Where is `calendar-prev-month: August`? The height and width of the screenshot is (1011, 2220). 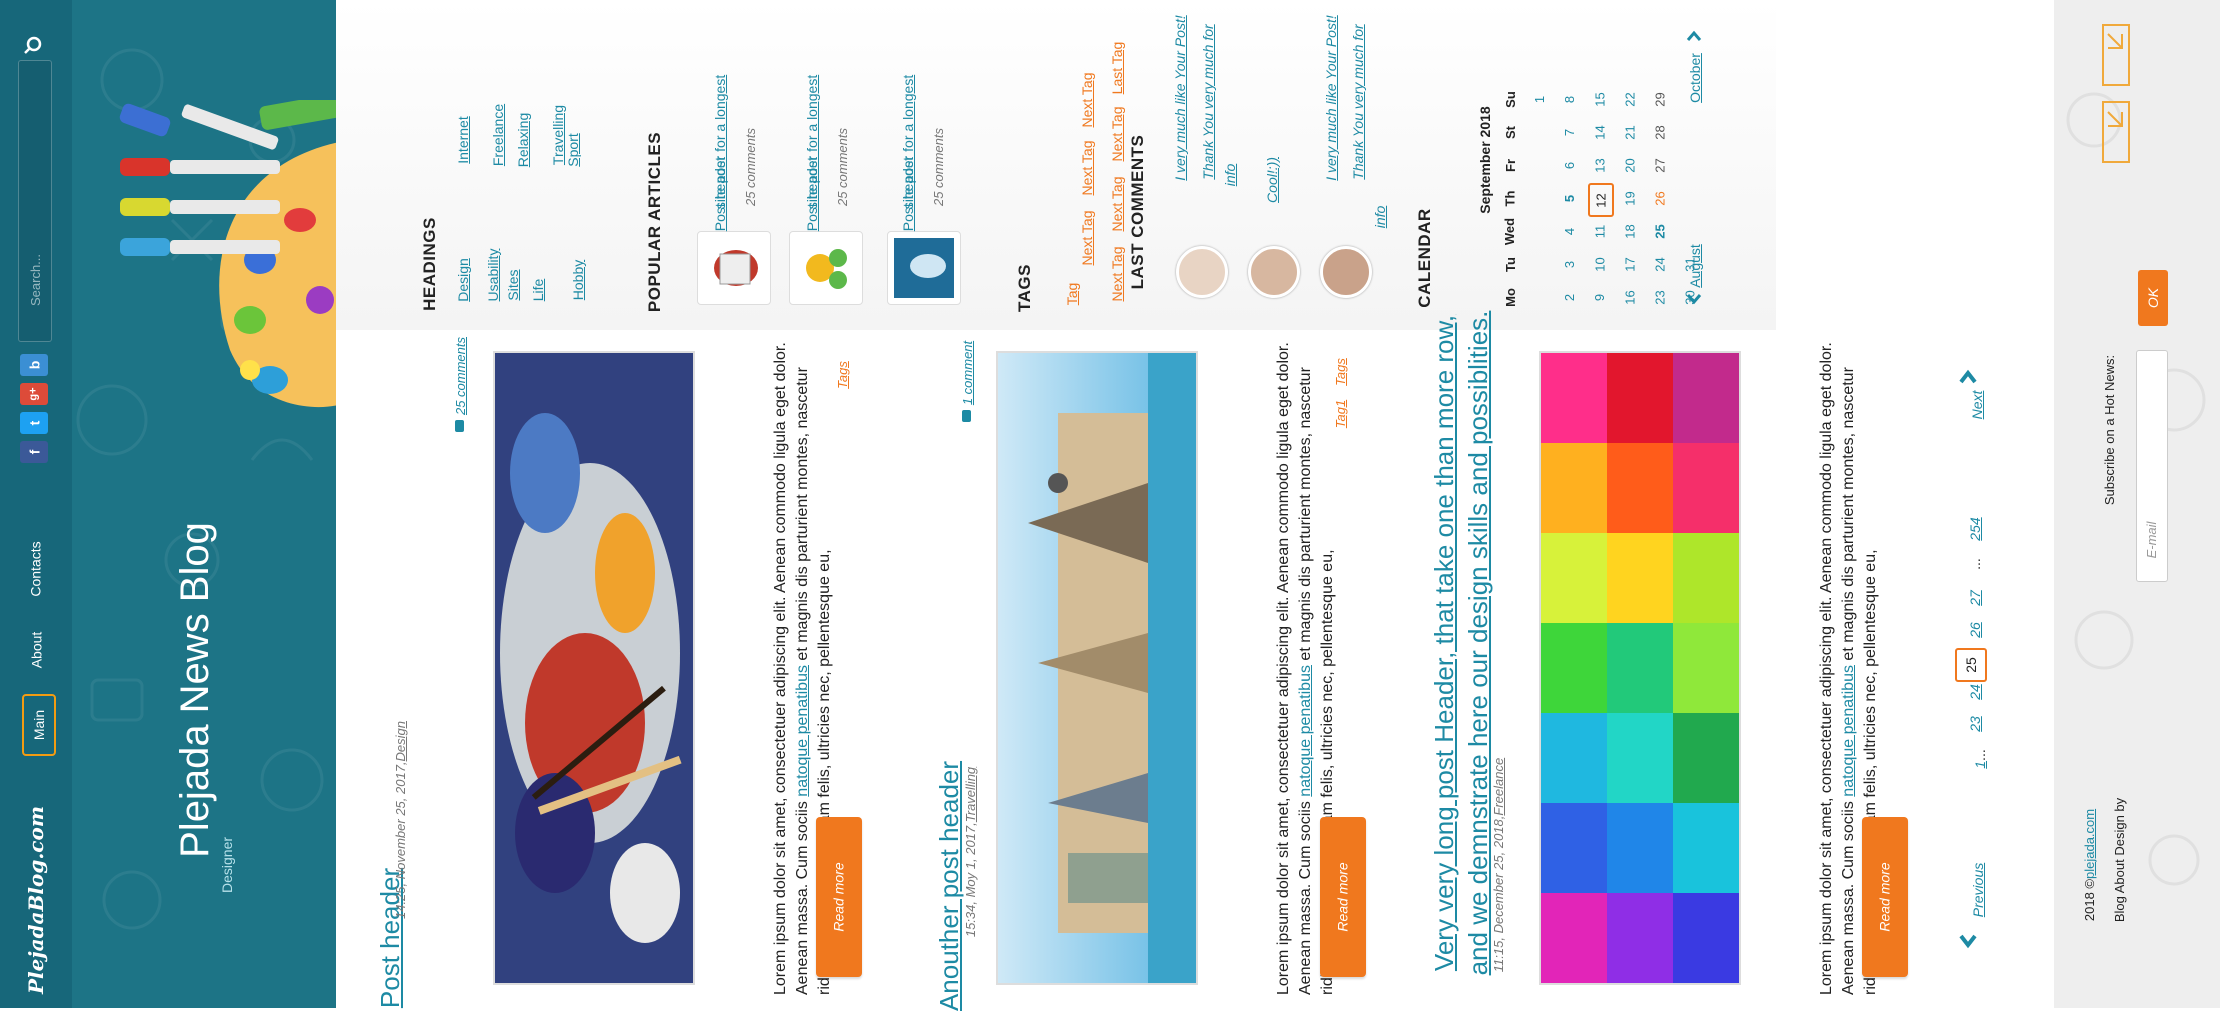 calendar-prev-month: August is located at coordinates (1695, 266).